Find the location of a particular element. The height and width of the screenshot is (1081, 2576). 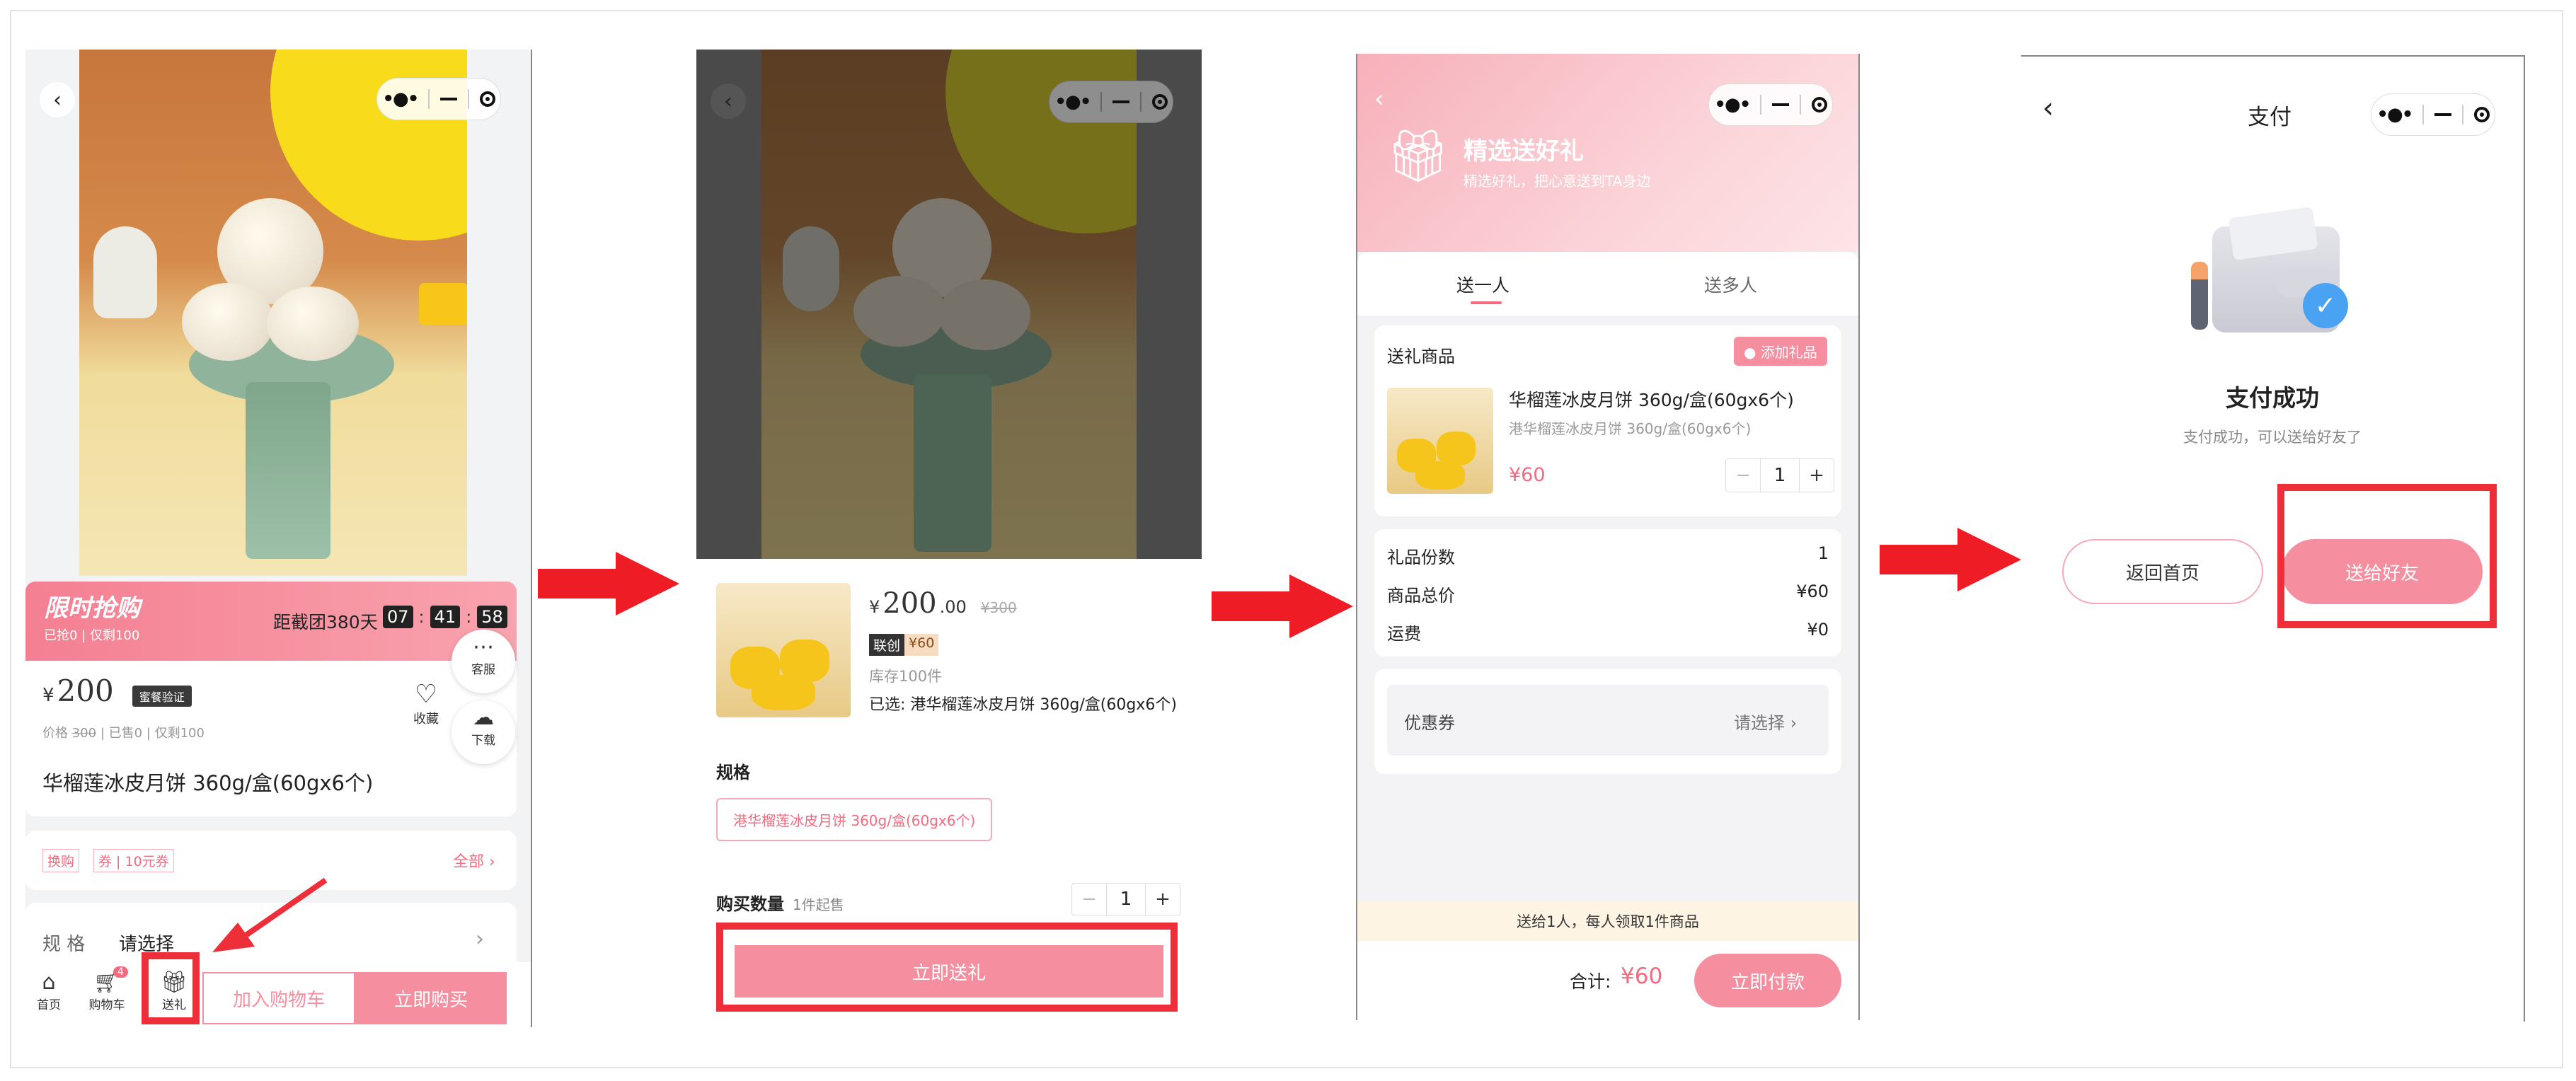

pay-now-button: 立即付款 is located at coordinates (1768, 981).